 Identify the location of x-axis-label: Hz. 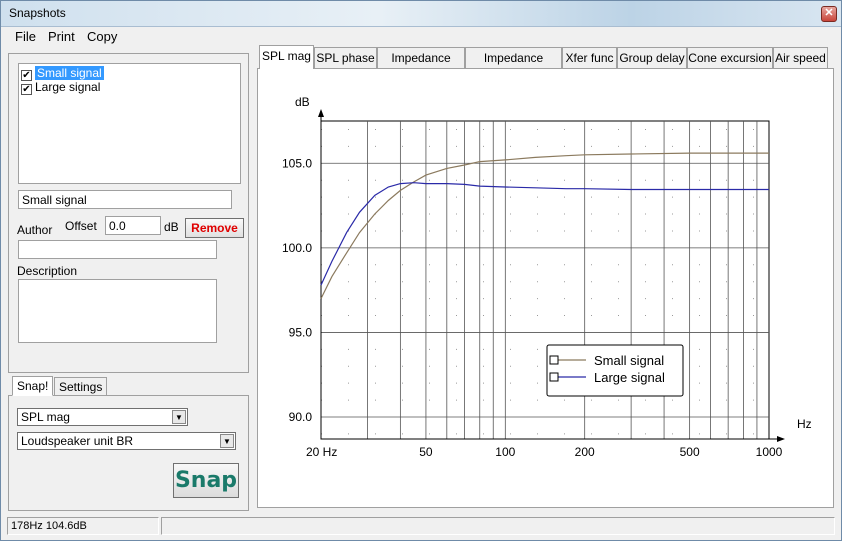
(804, 424).